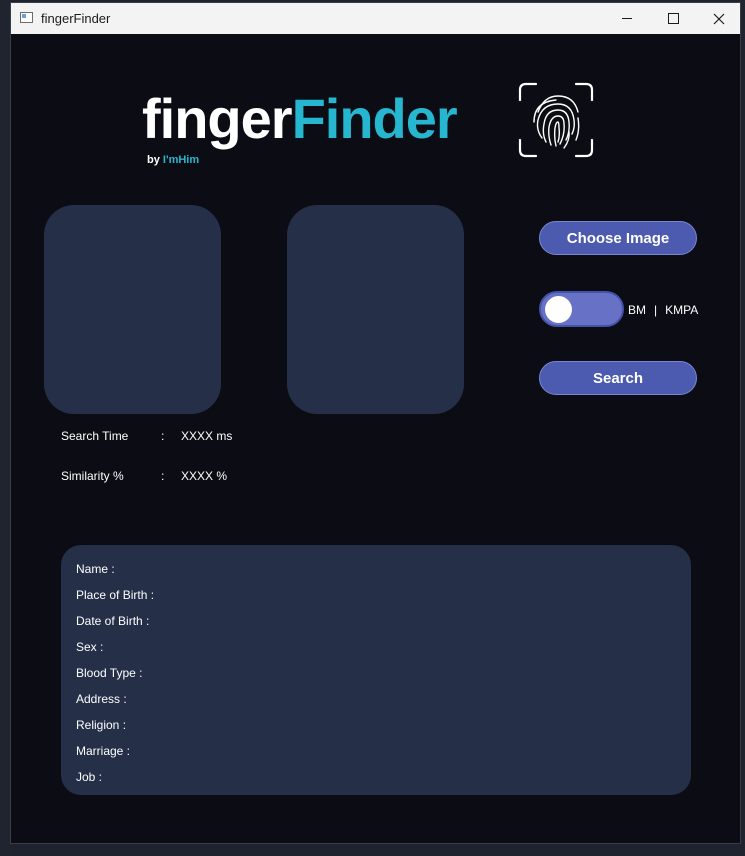 Image resolution: width=745 pixels, height=856 pixels. I want to click on byline: by I'mHim, so click(173, 160).